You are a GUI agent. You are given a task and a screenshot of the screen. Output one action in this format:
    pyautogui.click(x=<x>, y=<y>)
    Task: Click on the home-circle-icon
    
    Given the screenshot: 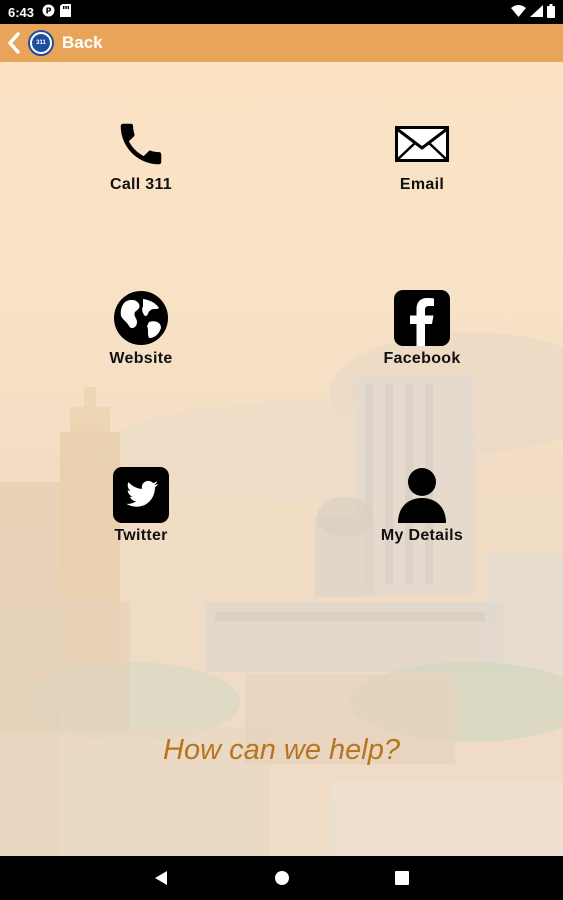 What is the action you would take?
    pyautogui.click(x=282, y=878)
    